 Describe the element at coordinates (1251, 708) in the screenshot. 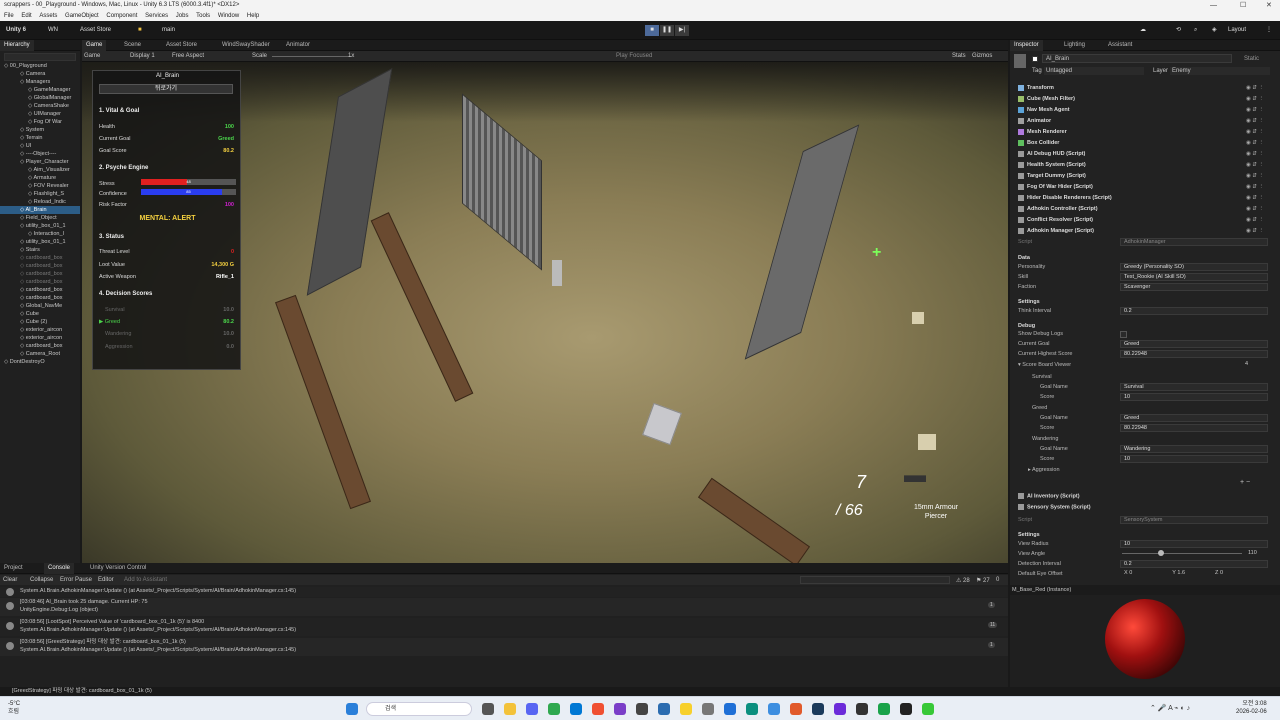

I see `clock: 오전 3:08 2026-02-06` at that location.